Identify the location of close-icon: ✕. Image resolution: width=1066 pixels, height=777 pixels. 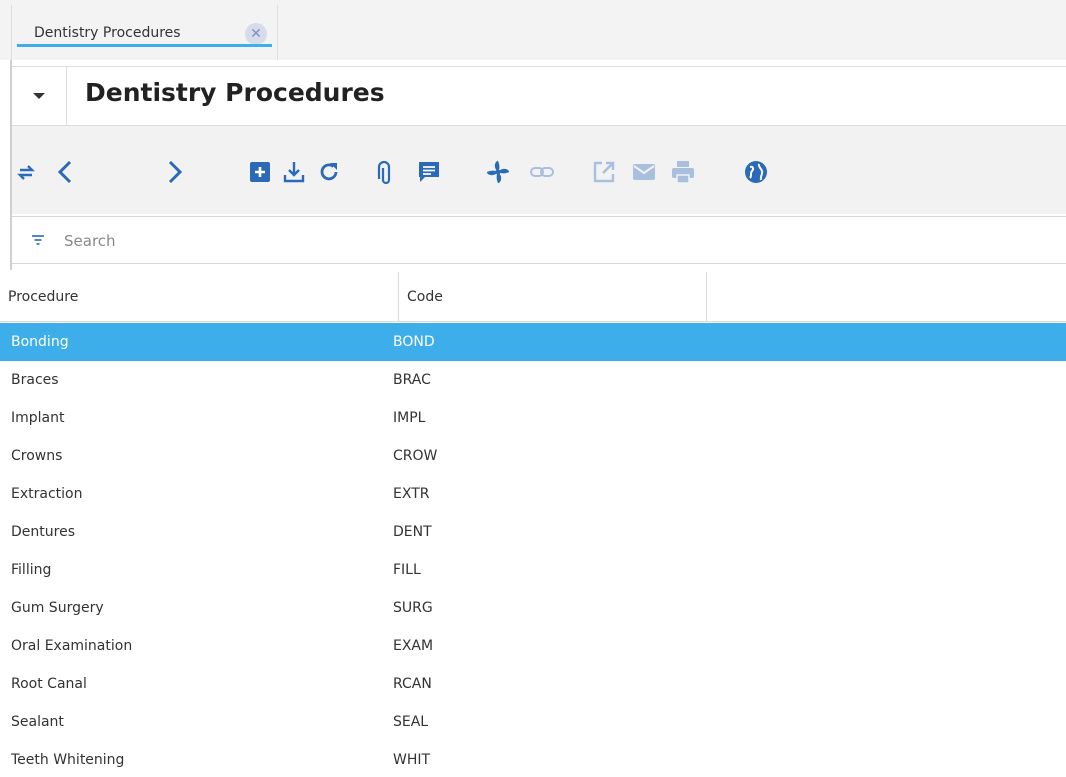
(256, 34).